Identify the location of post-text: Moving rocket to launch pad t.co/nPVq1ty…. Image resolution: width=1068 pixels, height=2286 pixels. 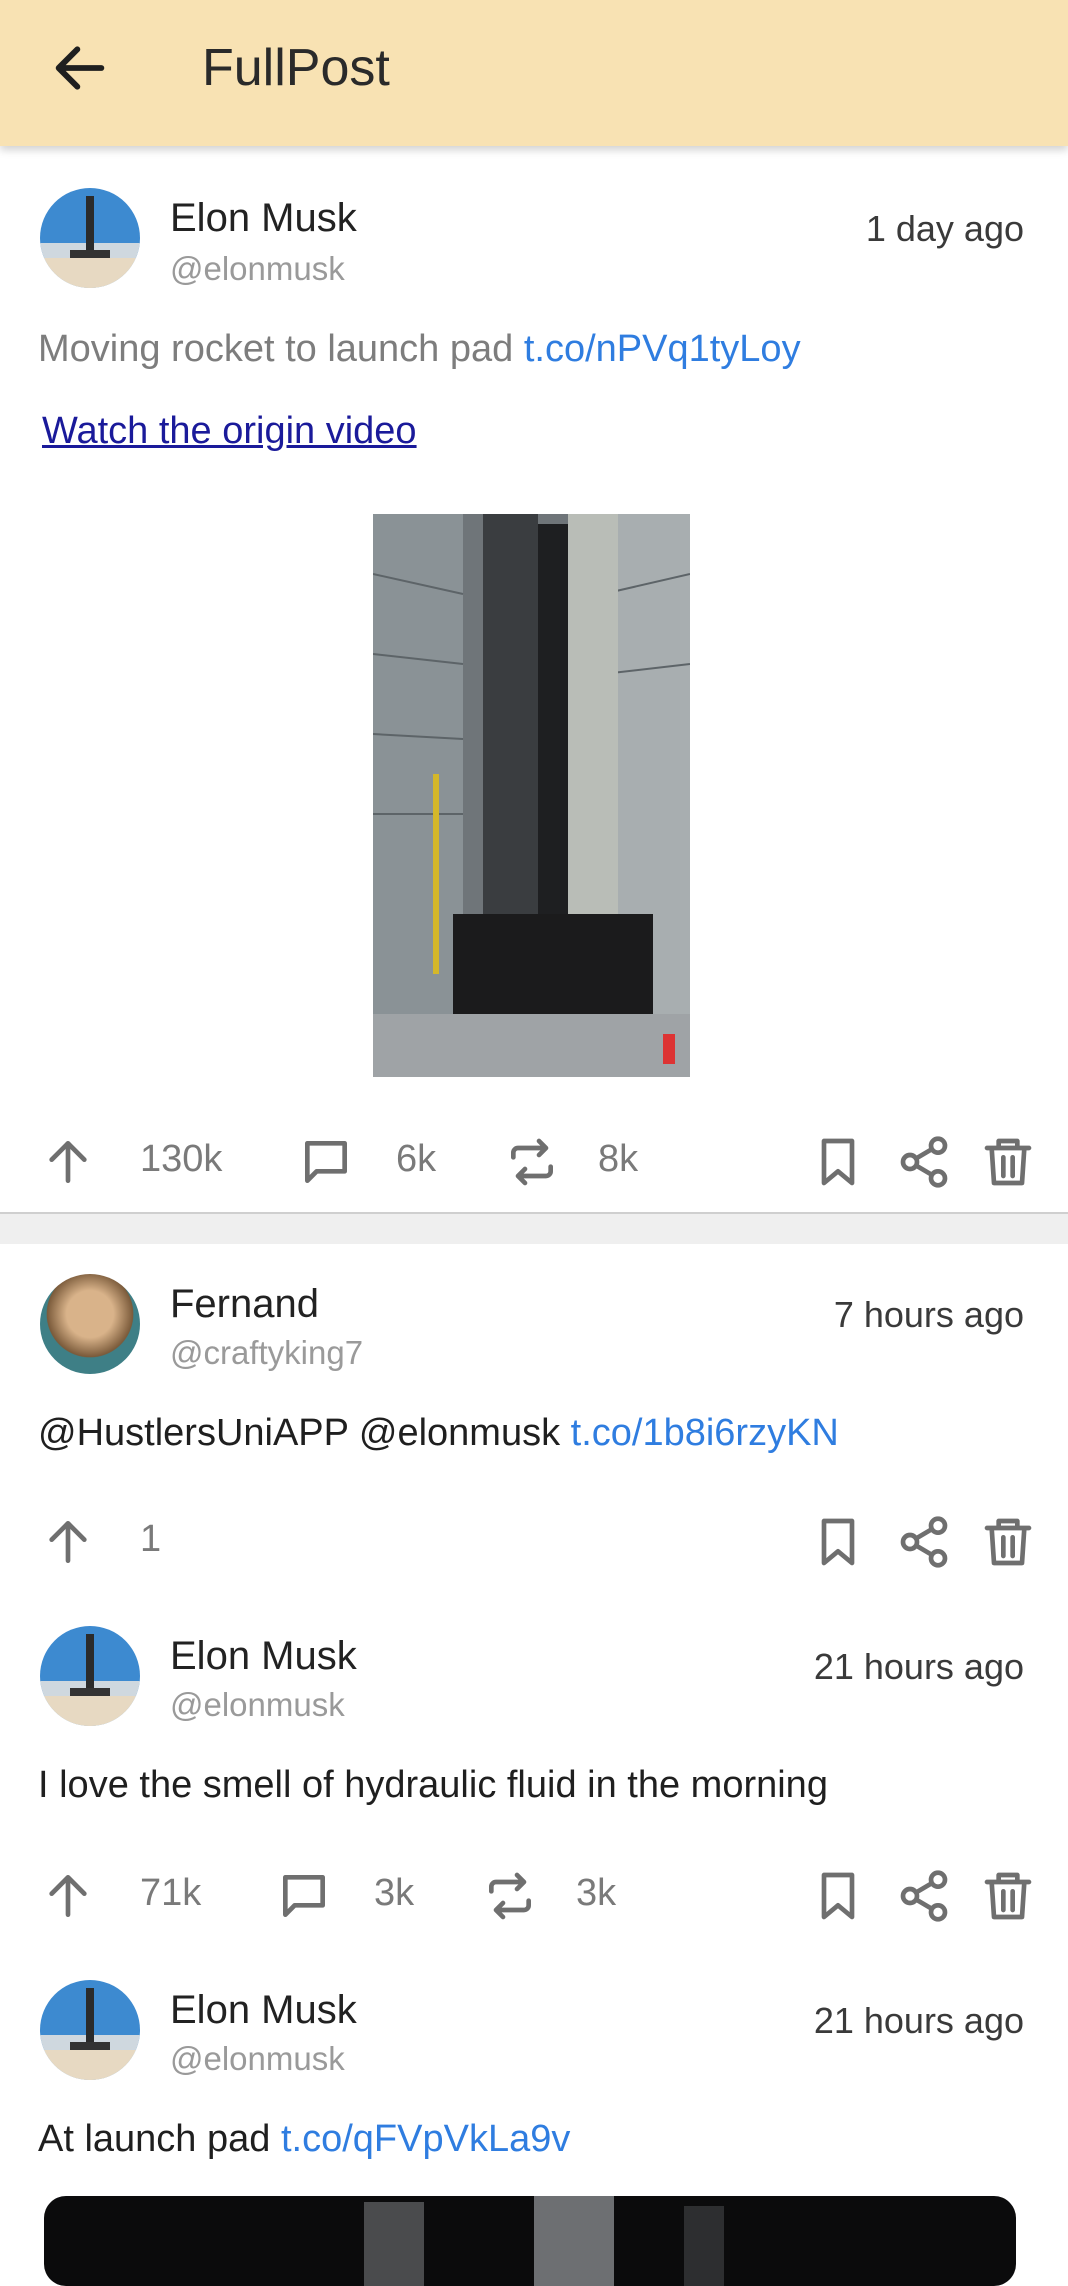
(419, 349).